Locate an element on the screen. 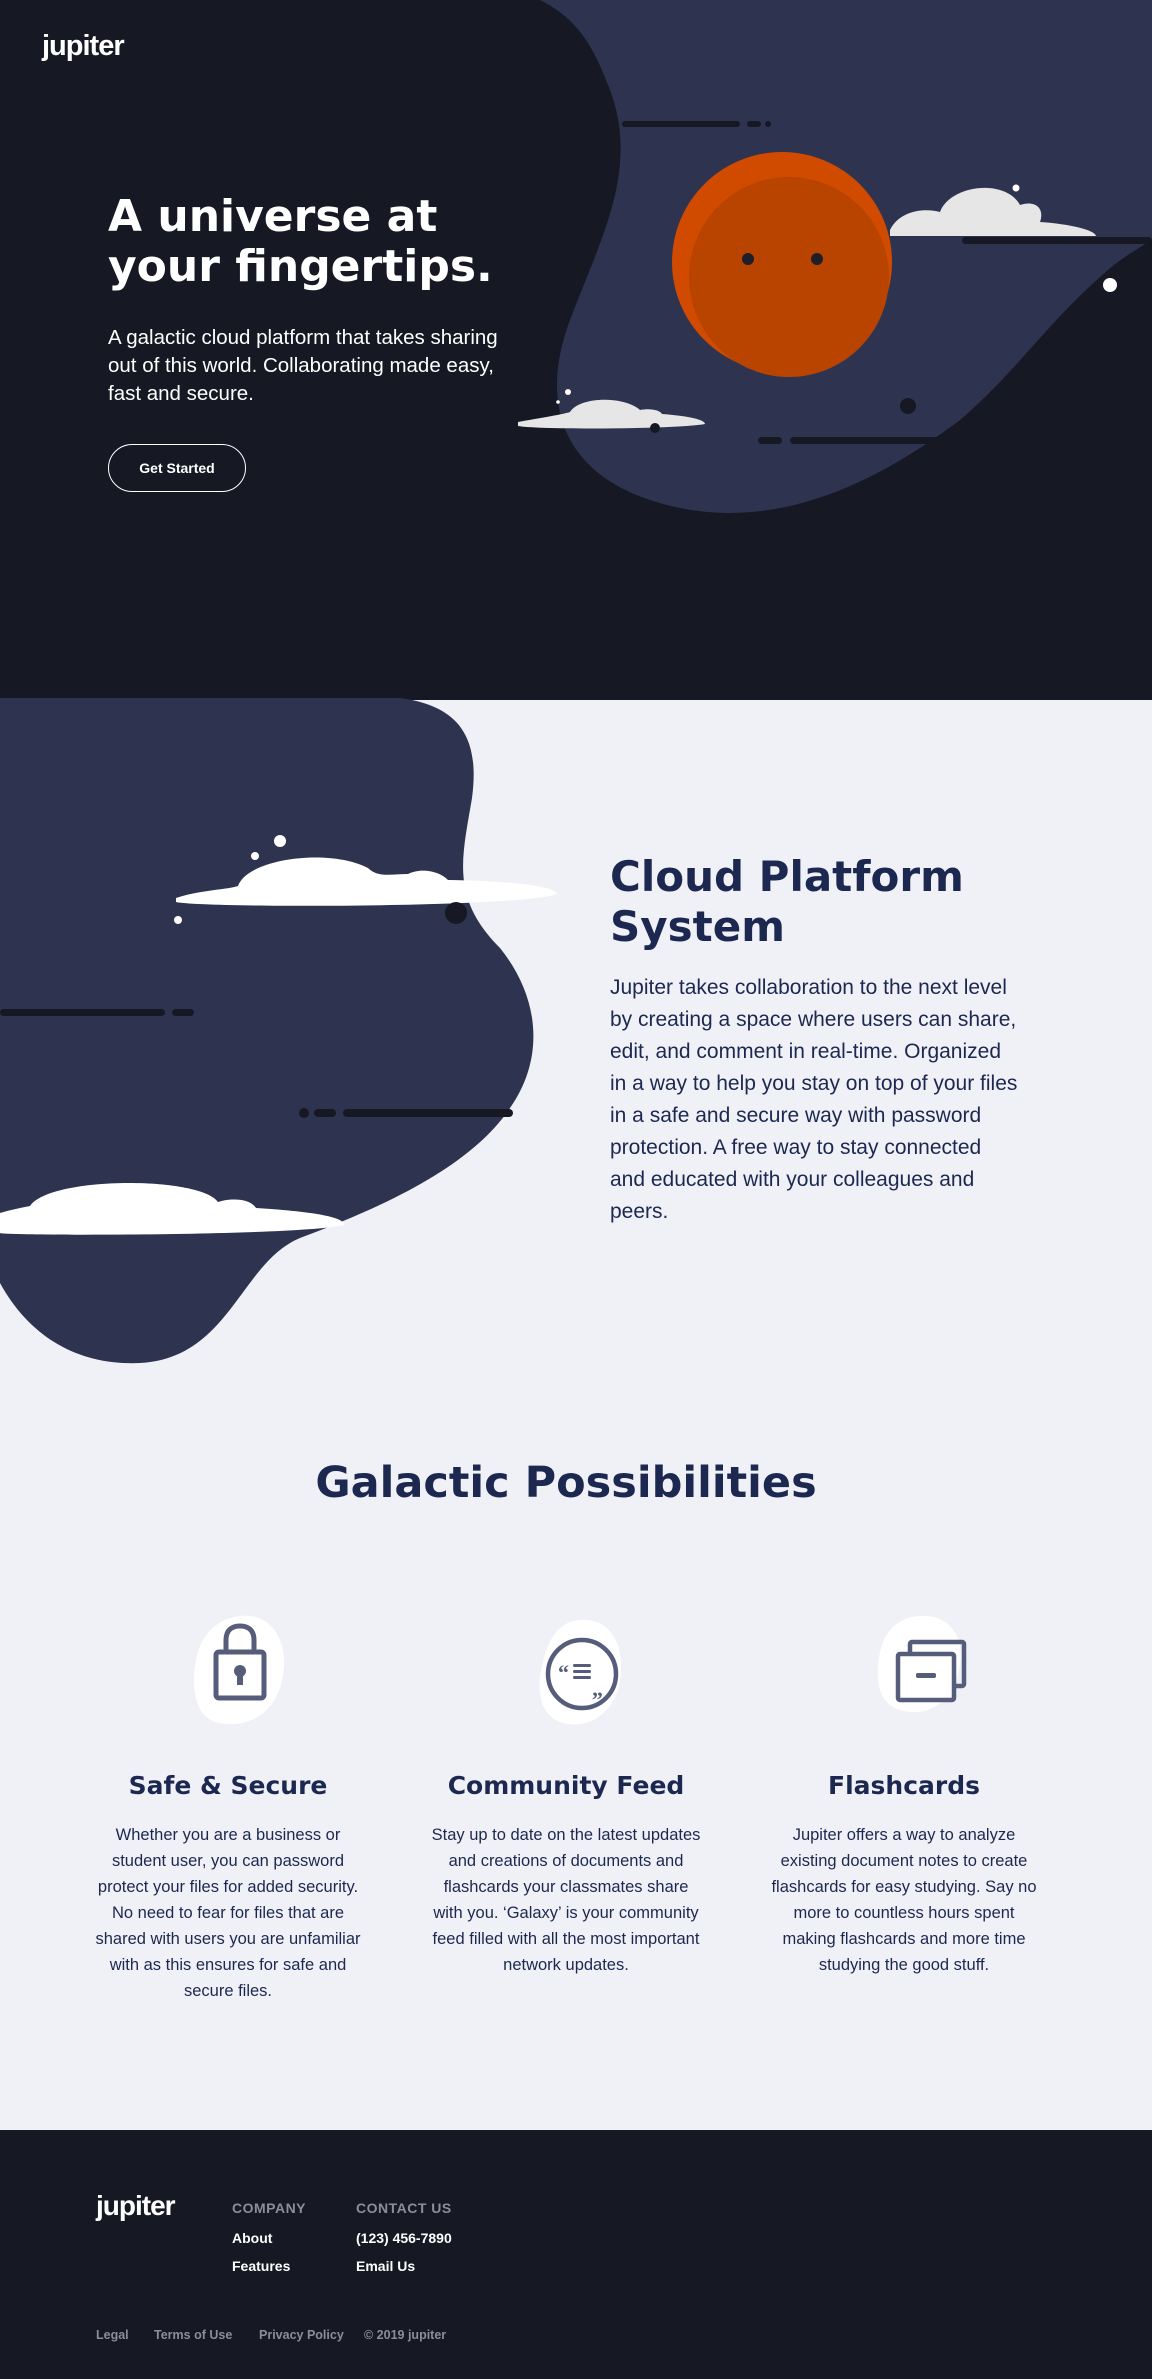 Image resolution: width=1152 pixels, height=2379 pixels. hero-title: A universe at your fingertips. is located at coordinates (300, 241).